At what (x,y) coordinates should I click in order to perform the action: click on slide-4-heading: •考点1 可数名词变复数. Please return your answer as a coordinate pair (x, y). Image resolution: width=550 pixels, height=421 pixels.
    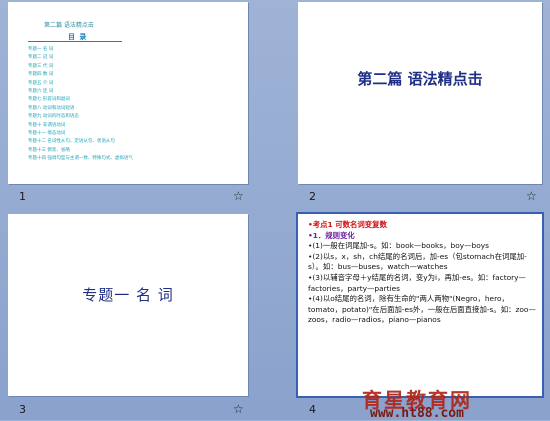
    Looking at the image, I should click on (347, 224).